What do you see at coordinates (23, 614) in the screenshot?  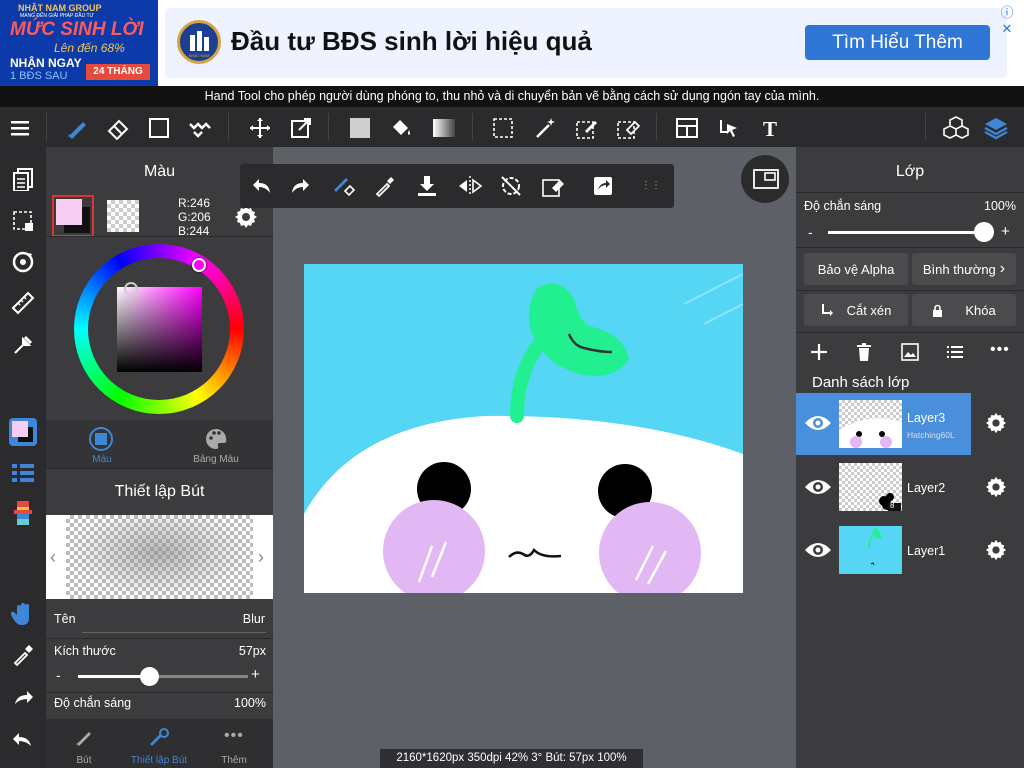 I see `hand-tool-icon` at bounding box center [23, 614].